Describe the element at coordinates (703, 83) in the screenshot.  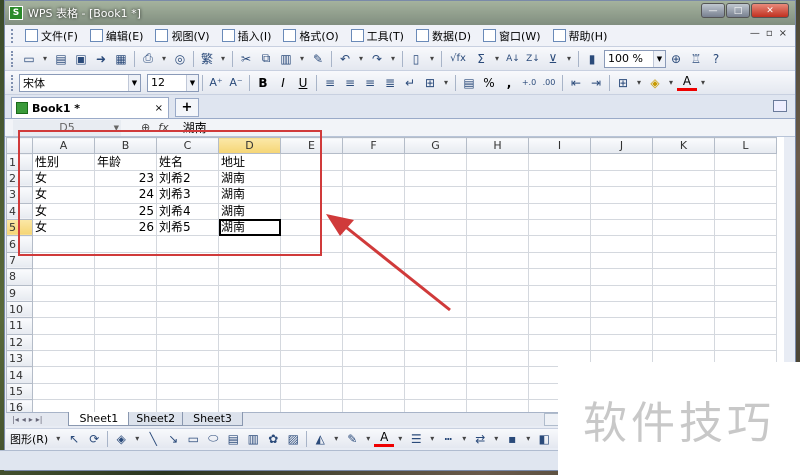
I see `font-color-dropdown-icon: ▾` at that location.